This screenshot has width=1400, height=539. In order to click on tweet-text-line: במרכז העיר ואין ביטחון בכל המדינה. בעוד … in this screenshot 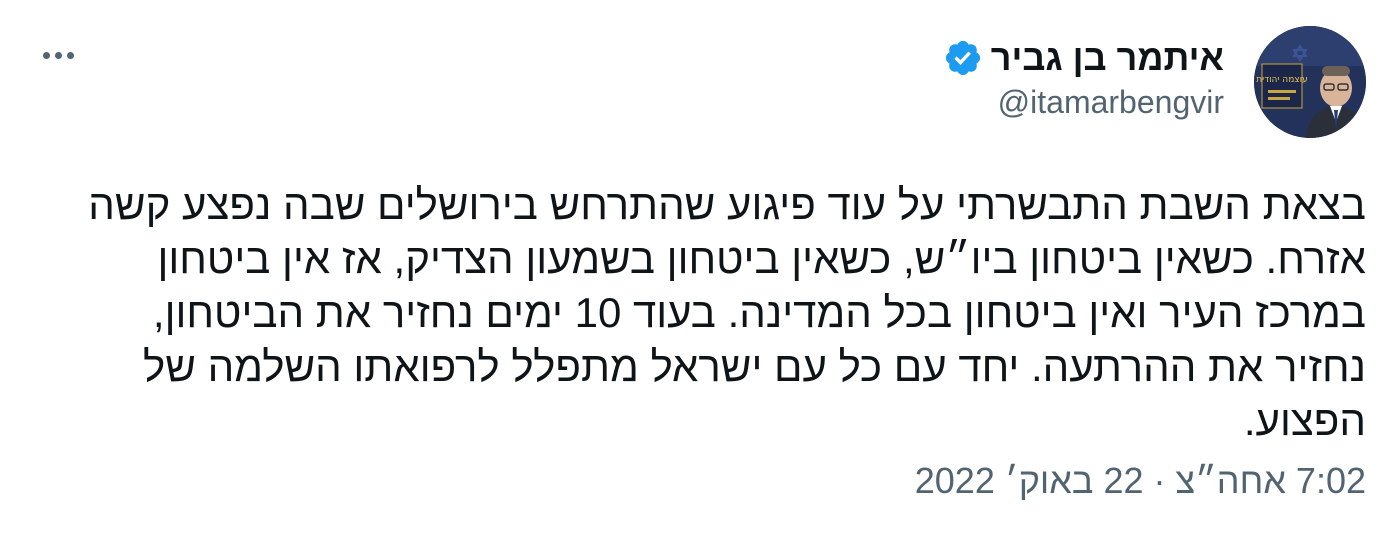, I will do `click(759, 312)`.